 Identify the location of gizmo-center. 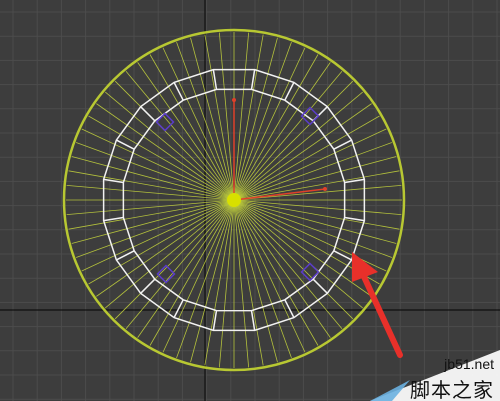
(234, 200).